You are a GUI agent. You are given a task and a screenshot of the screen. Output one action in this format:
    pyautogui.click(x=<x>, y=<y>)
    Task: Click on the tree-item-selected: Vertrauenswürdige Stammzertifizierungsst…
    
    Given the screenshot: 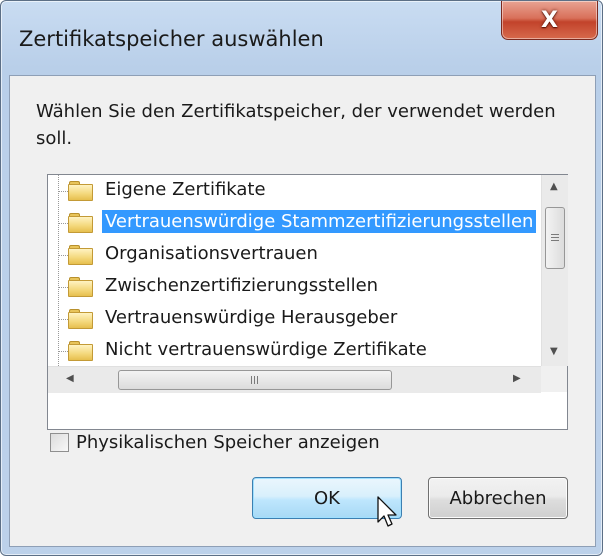 What is the action you would take?
    pyautogui.click(x=294, y=223)
    